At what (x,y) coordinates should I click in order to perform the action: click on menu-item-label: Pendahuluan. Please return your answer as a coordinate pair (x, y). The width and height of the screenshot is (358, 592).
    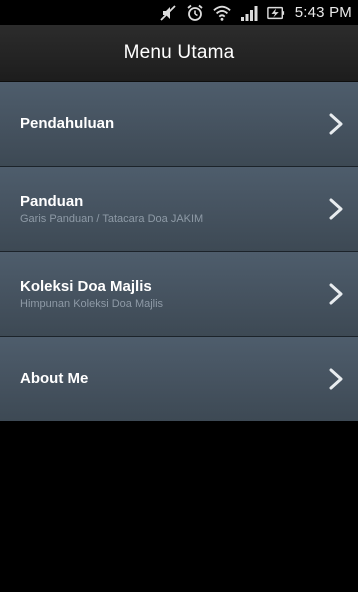
    Looking at the image, I should click on (67, 123).